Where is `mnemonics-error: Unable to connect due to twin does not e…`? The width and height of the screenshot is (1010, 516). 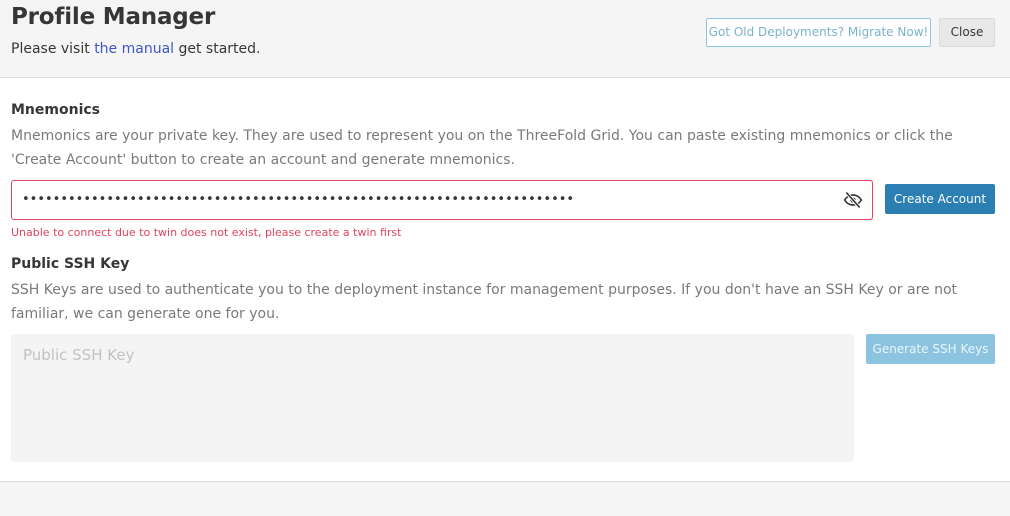
mnemonics-error: Unable to connect due to twin does not e… is located at coordinates (206, 232).